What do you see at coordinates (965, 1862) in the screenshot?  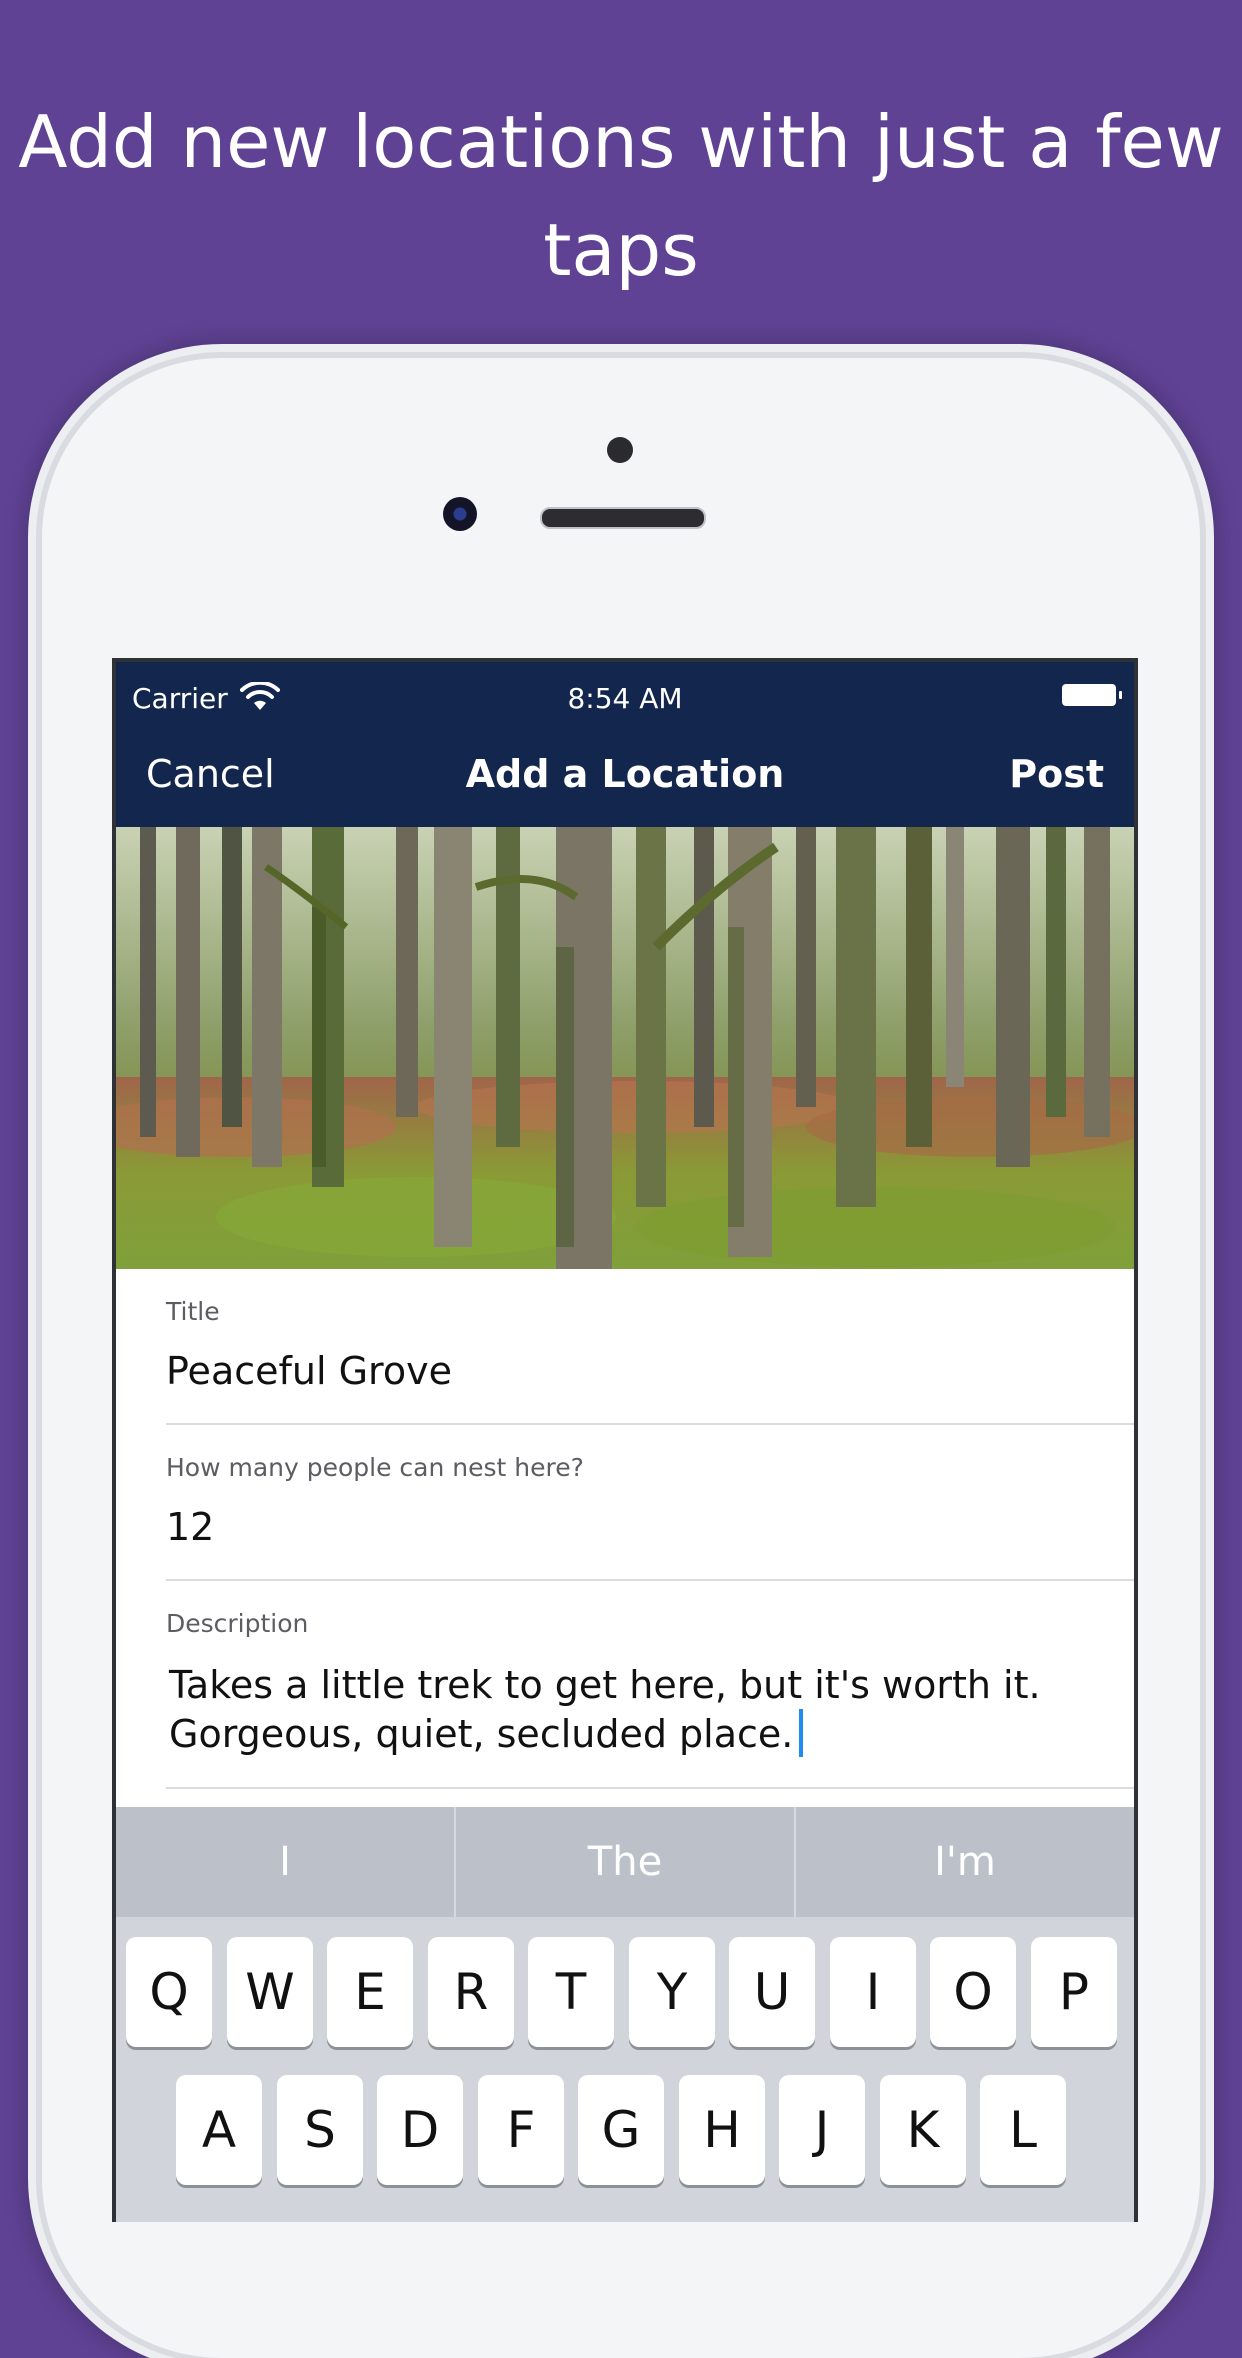 I see `suggestion-3: I'm` at bounding box center [965, 1862].